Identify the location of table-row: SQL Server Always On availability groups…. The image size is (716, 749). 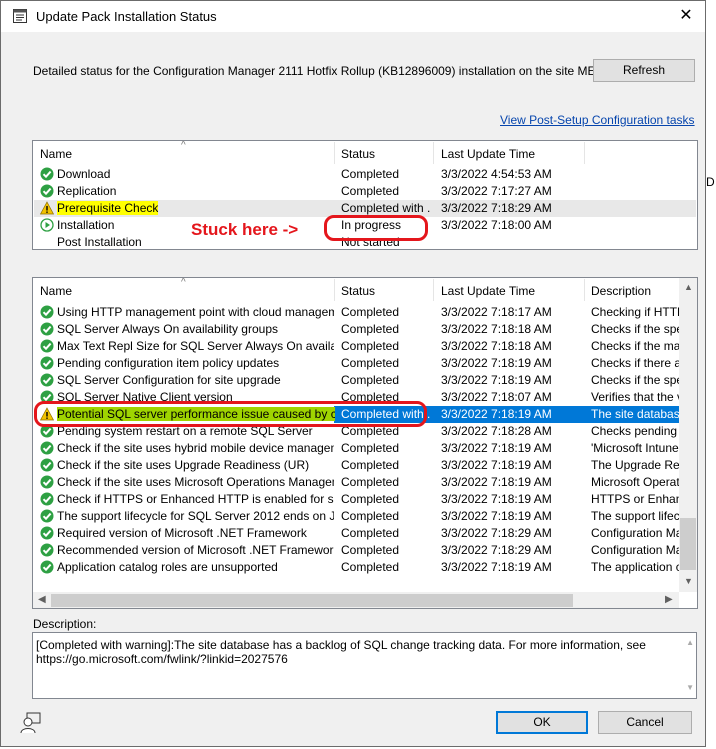
(365, 329).